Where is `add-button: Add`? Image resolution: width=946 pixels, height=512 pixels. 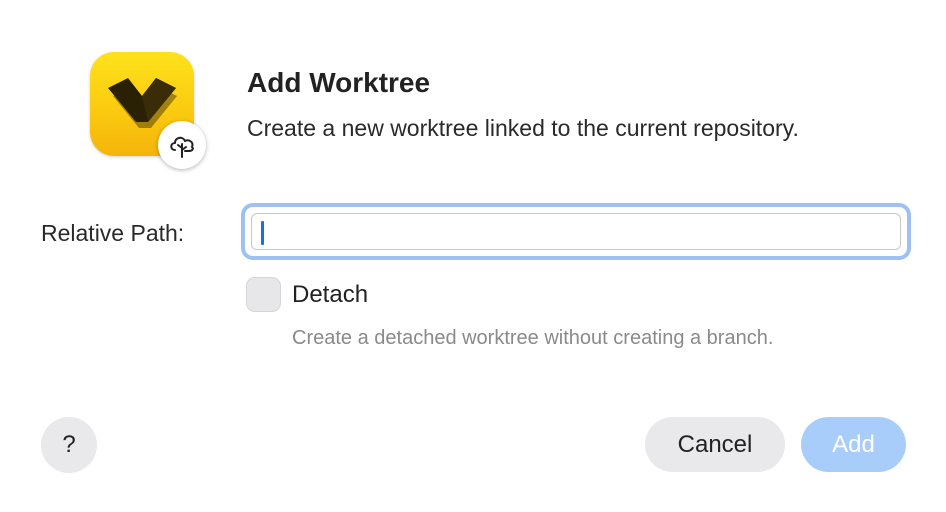
add-button: Add is located at coordinates (853, 444).